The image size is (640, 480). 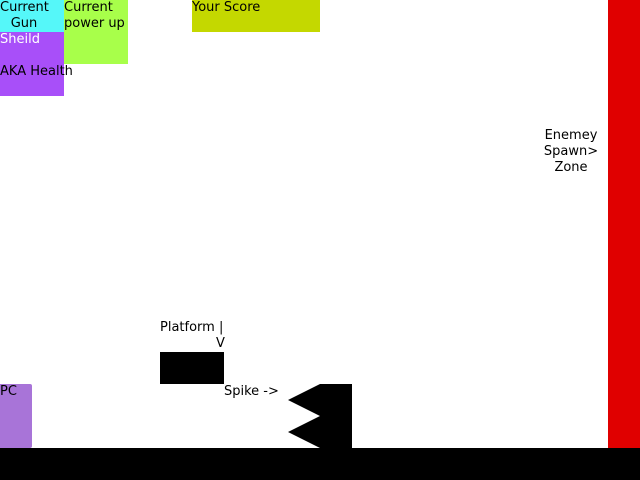 What do you see at coordinates (251, 391) in the screenshot?
I see `spike-label: Spike ->` at bounding box center [251, 391].